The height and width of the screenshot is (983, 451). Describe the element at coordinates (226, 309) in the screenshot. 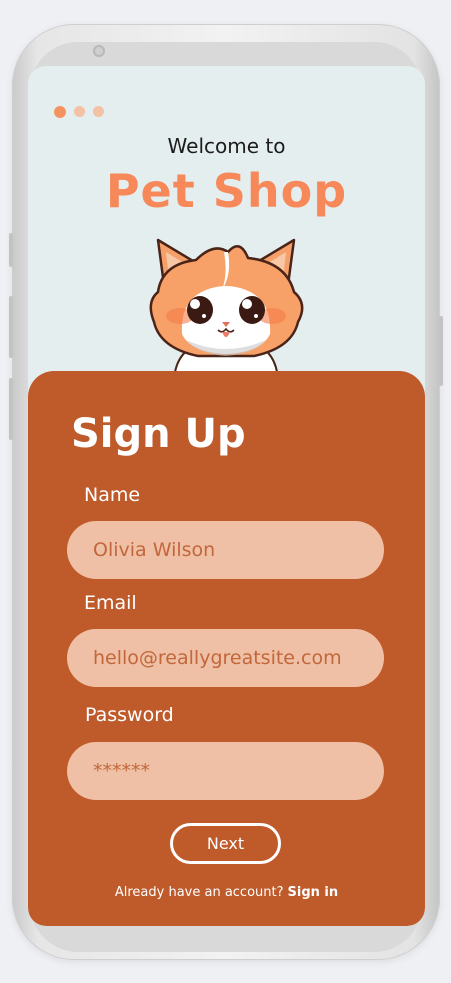

I see `cat-mascot-icon` at that location.